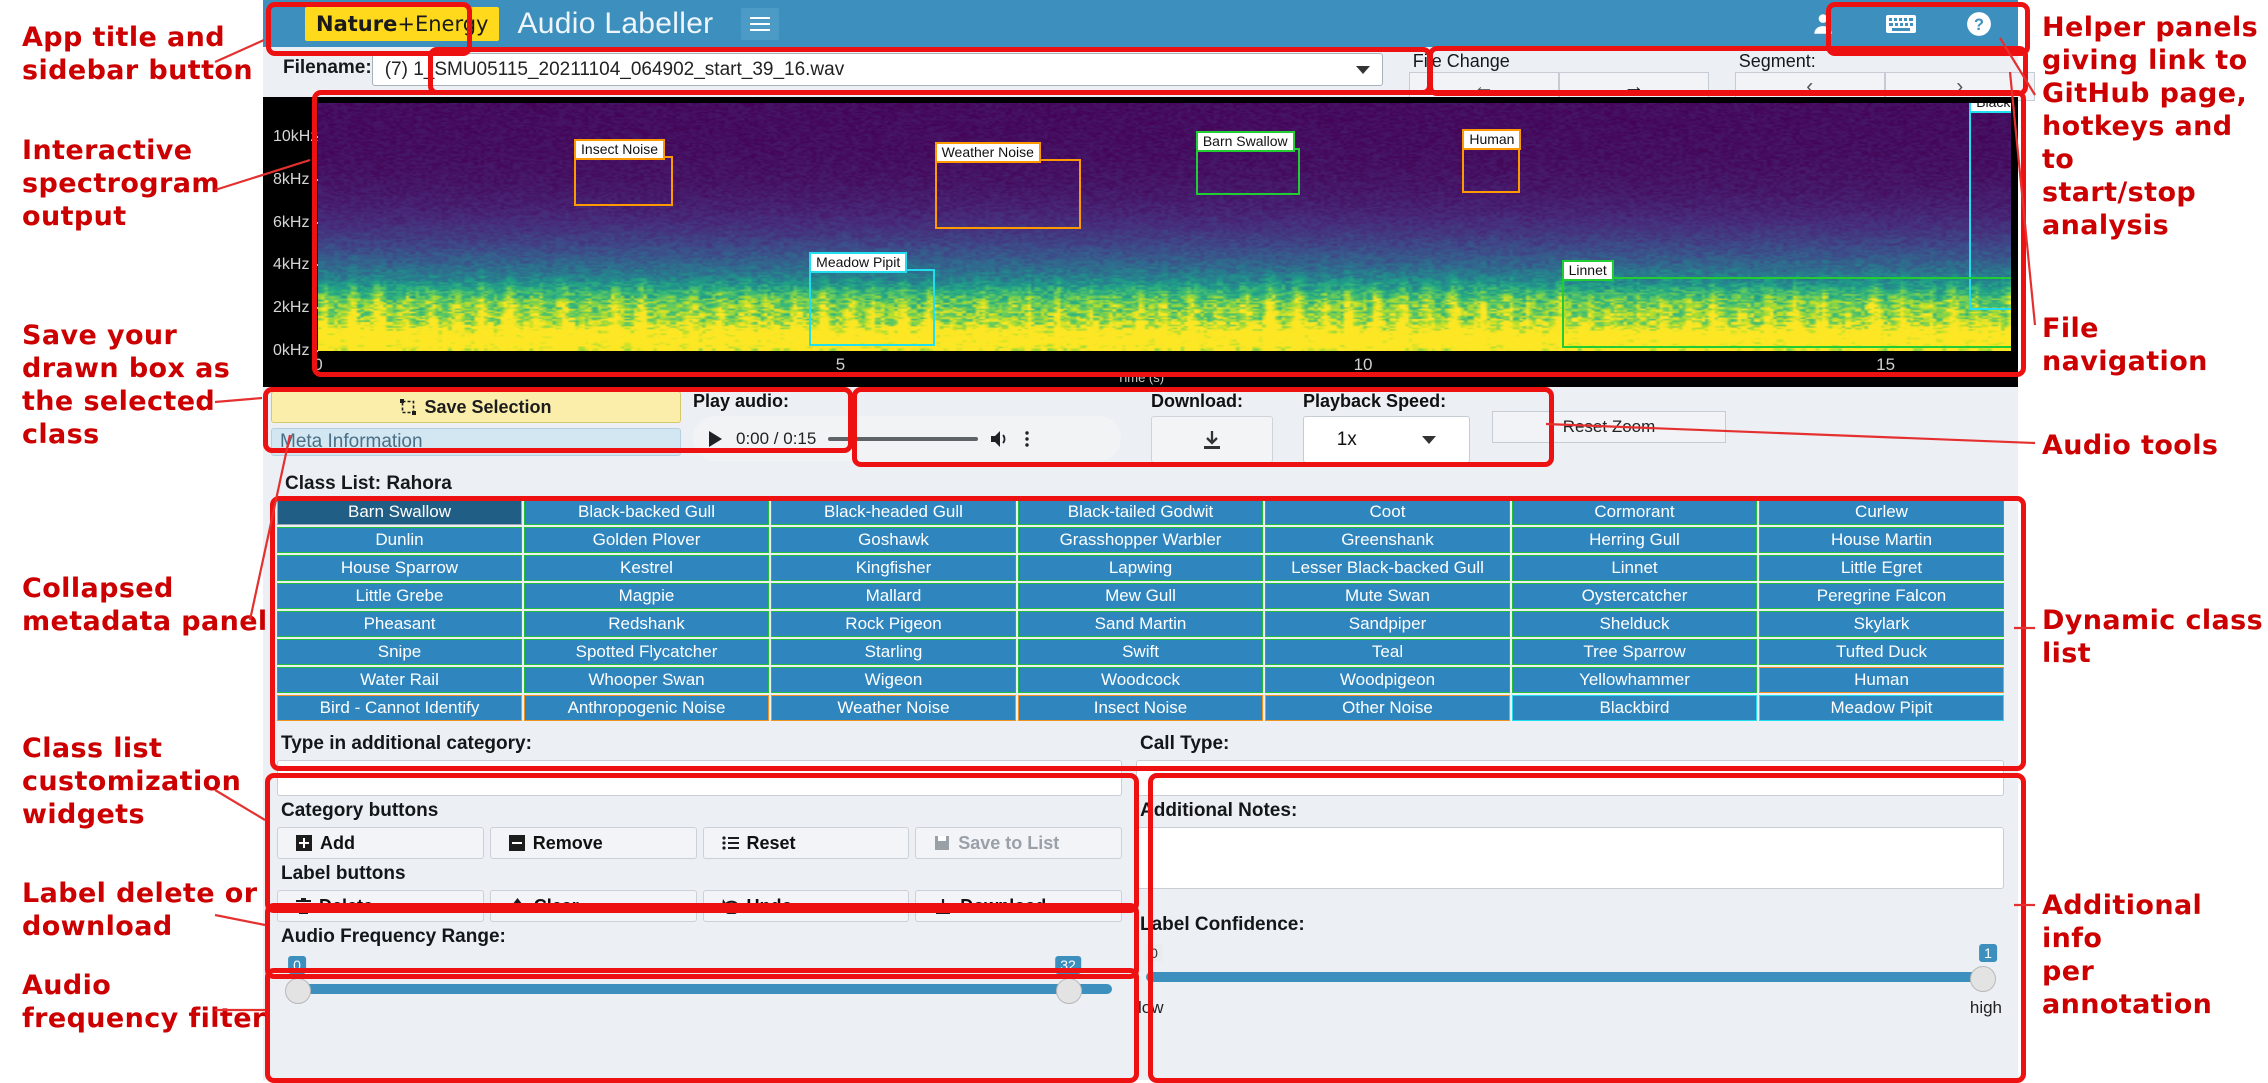 This screenshot has height=1083, width=2268. What do you see at coordinates (1018, 843) in the screenshot?
I see `save-to-list-button: Save to List` at bounding box center [1018, 843].